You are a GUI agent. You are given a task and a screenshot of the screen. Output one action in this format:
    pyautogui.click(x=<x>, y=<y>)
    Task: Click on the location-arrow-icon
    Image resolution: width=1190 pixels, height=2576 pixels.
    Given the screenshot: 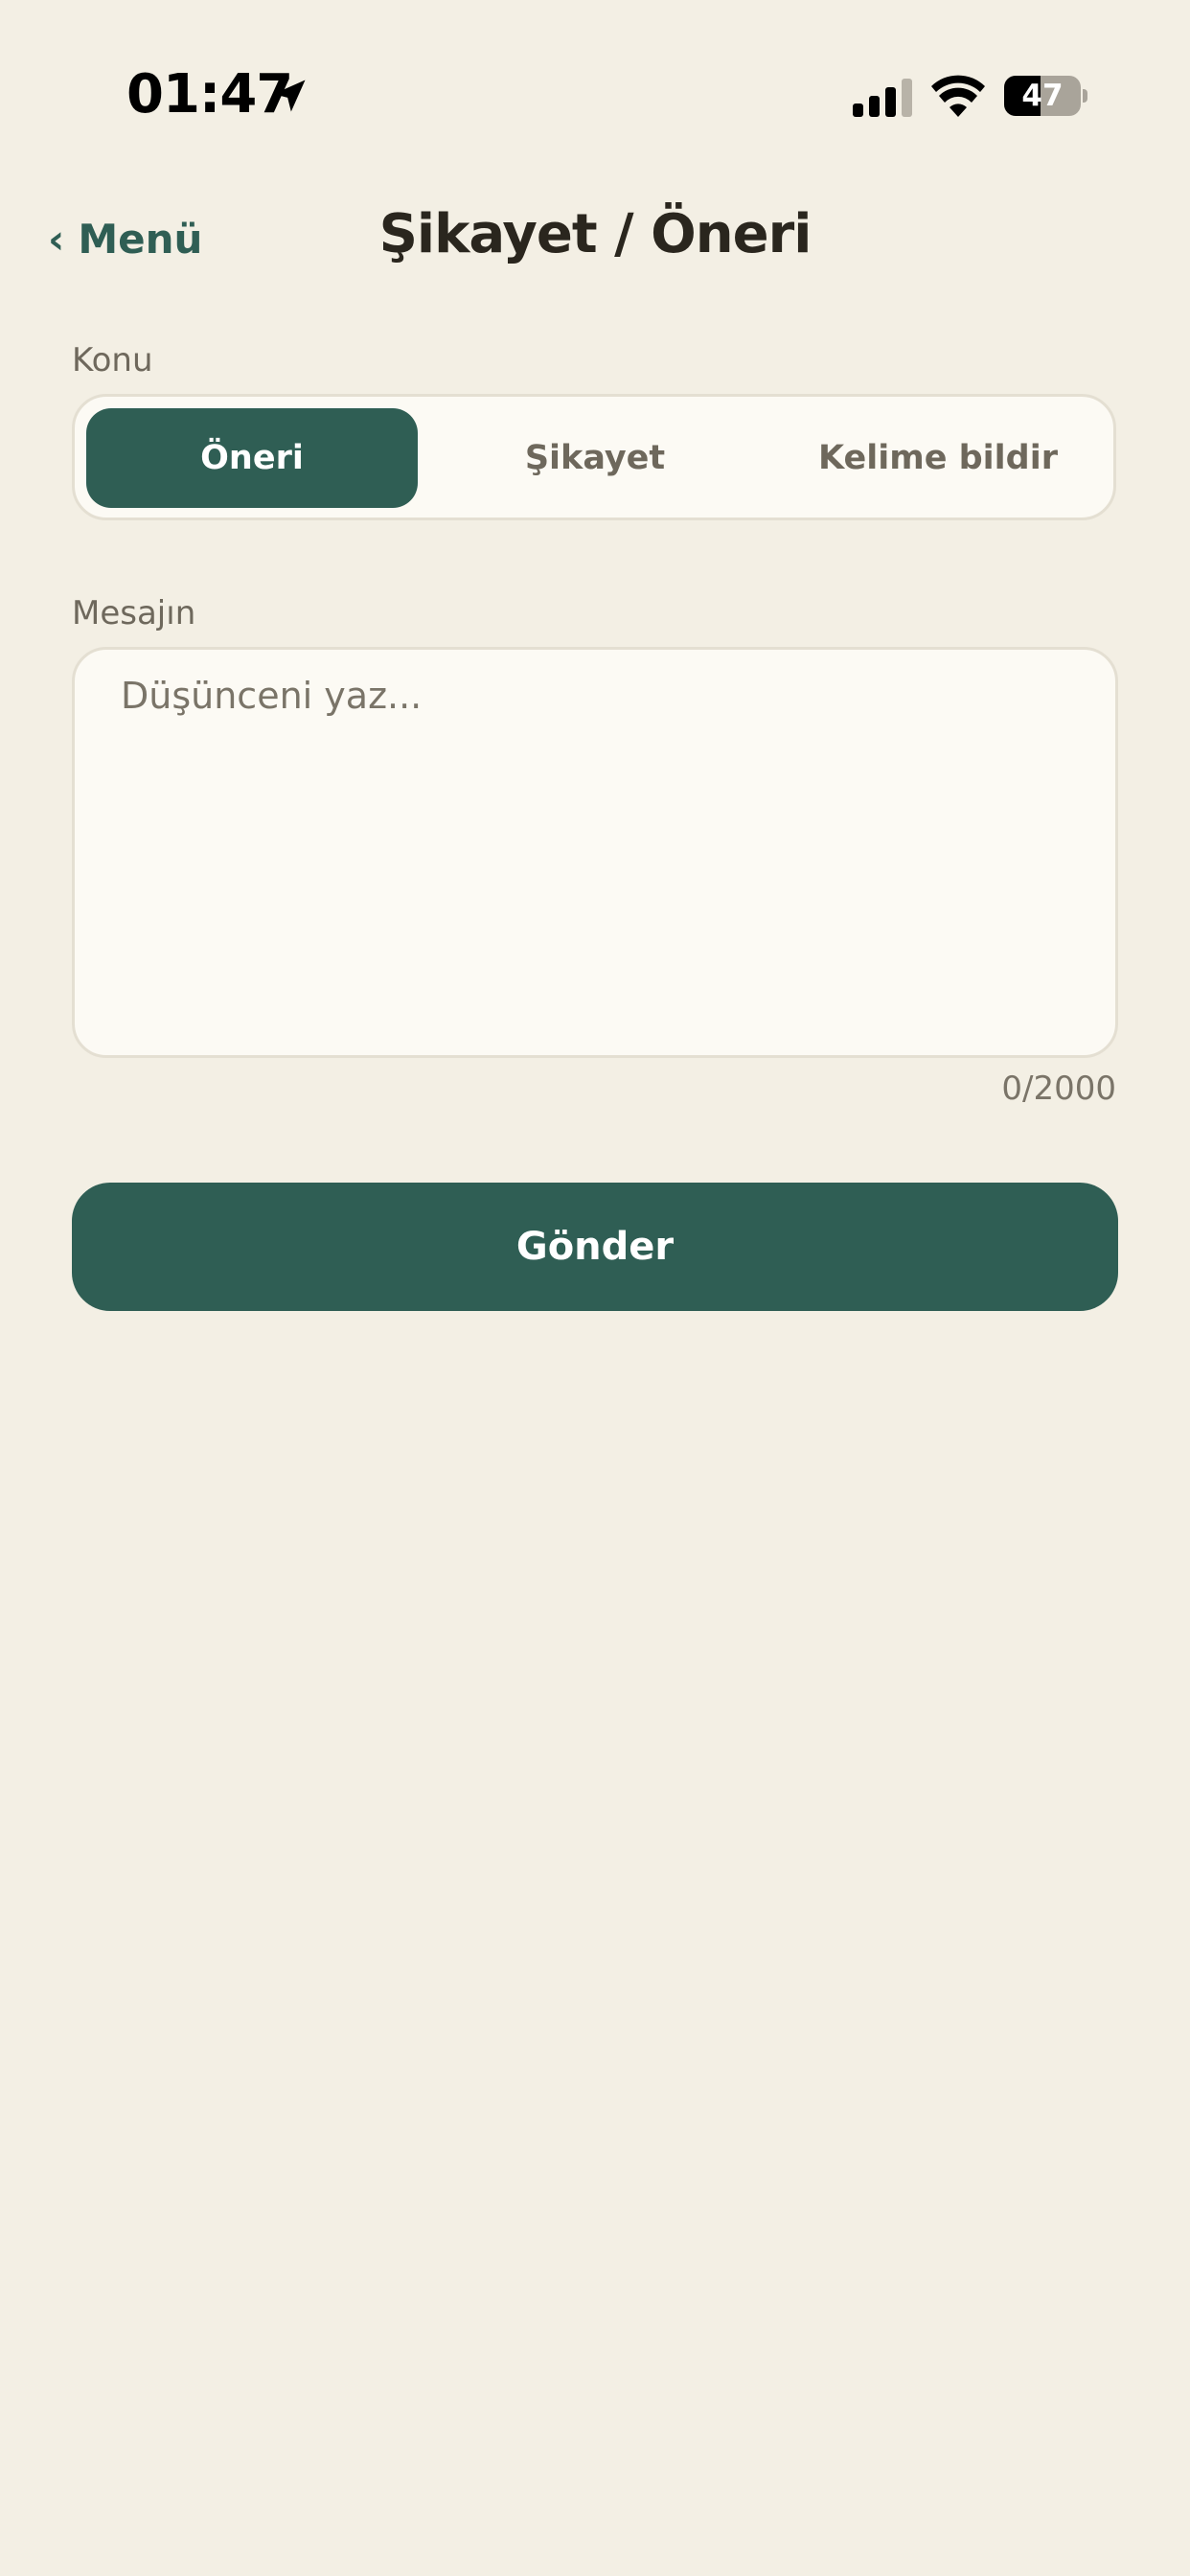 What is the action you would take?
    pyautogui.click(x=289, y=96)
    